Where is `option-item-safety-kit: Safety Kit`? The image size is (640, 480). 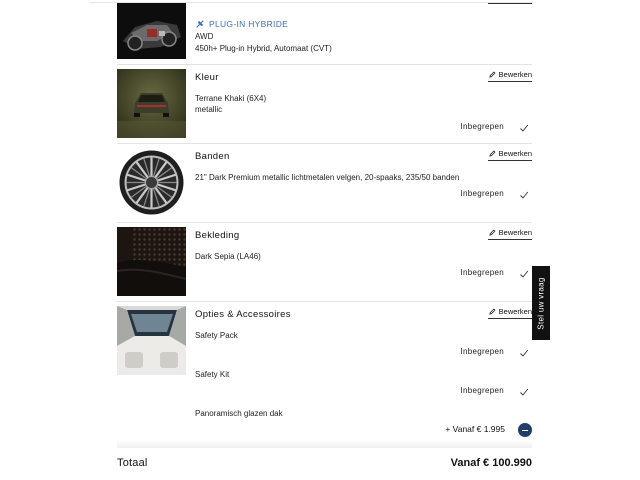 option-item-safety-kit: Safety Kit is located at coordinates (212, 374).